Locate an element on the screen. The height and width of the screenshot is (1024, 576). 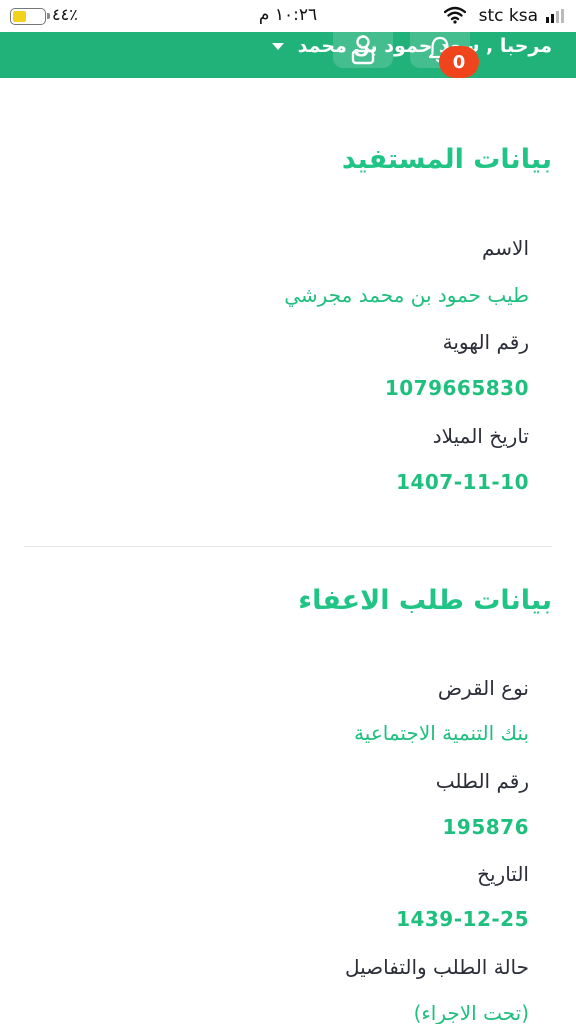
request-number-value: 195876 is located at coordinates (485, 827).